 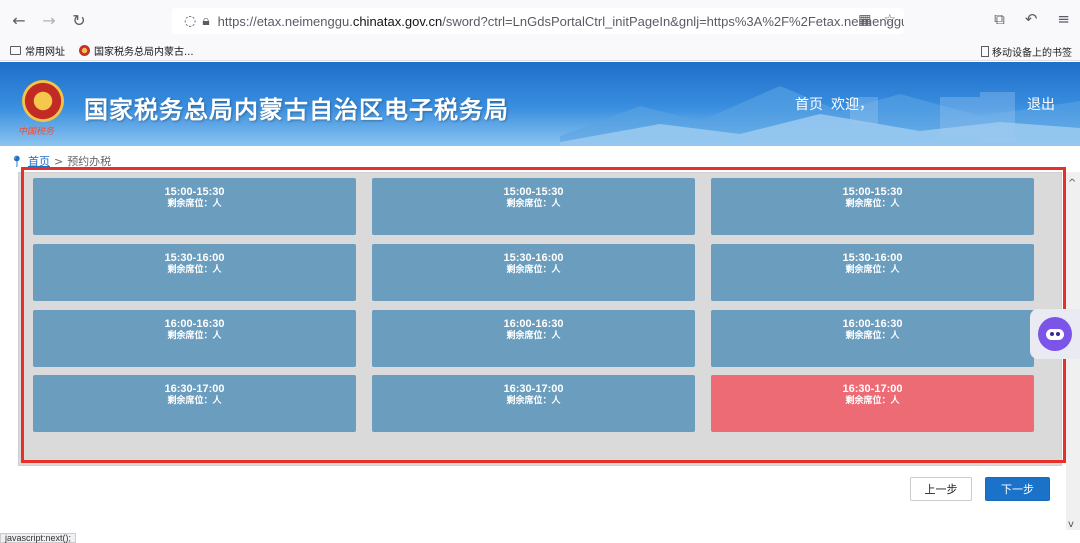 I want to click on assistant-robot-button, so click(x=1055, y=334).